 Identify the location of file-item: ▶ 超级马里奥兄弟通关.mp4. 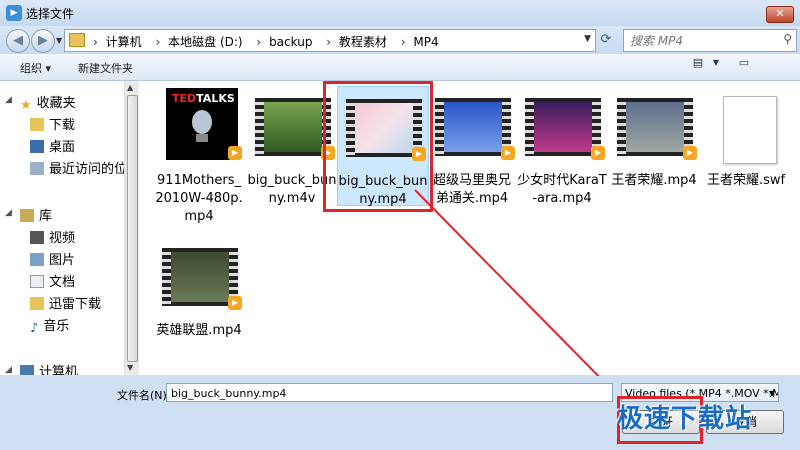
(472, 151).